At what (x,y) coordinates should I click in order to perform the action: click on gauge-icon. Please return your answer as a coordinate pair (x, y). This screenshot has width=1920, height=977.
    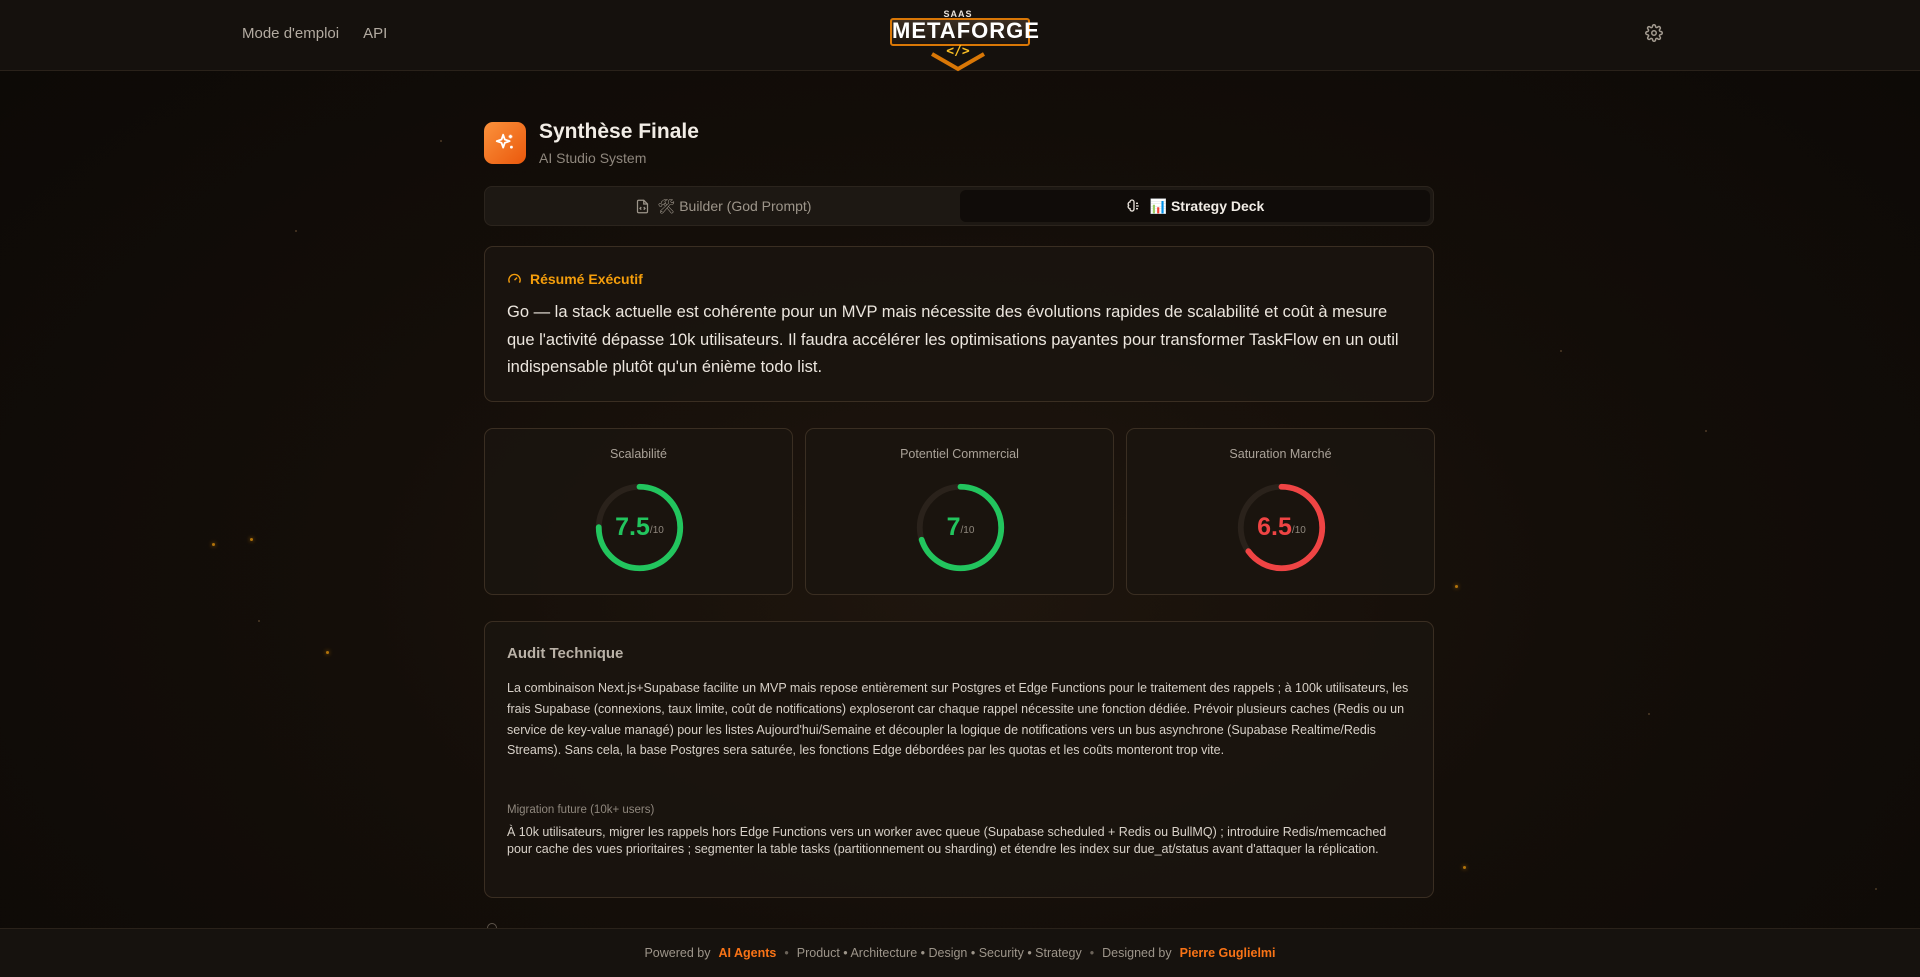
    Looking at the image, I should click on (514, 278).